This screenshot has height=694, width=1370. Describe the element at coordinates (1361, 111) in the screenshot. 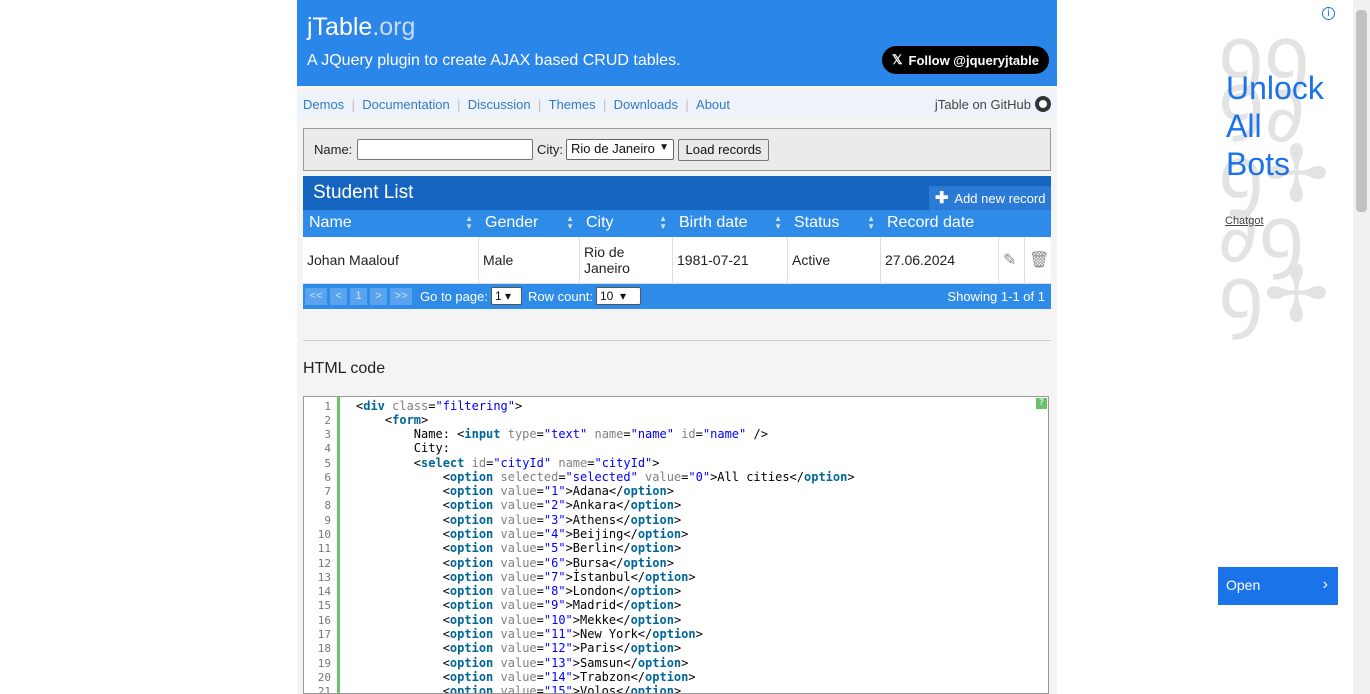

I see `scrollbar-thumb` at that location.